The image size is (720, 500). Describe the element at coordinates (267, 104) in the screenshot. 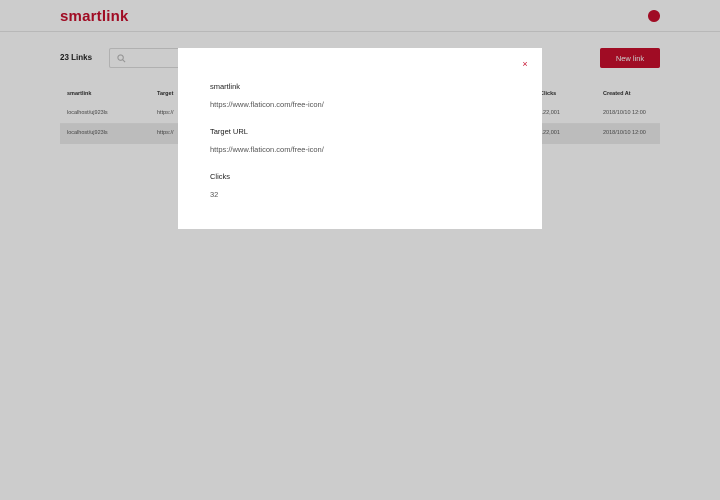

I see `smartlink-value: https://www.flaticon.com/free-icon/` at that location.